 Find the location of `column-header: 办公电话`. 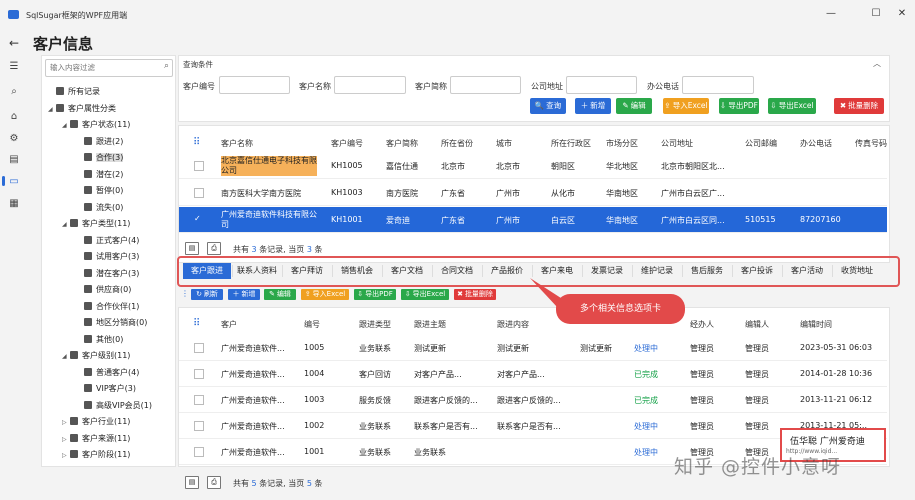

column-header: 办公电话 is located at coordinates (816, 143).